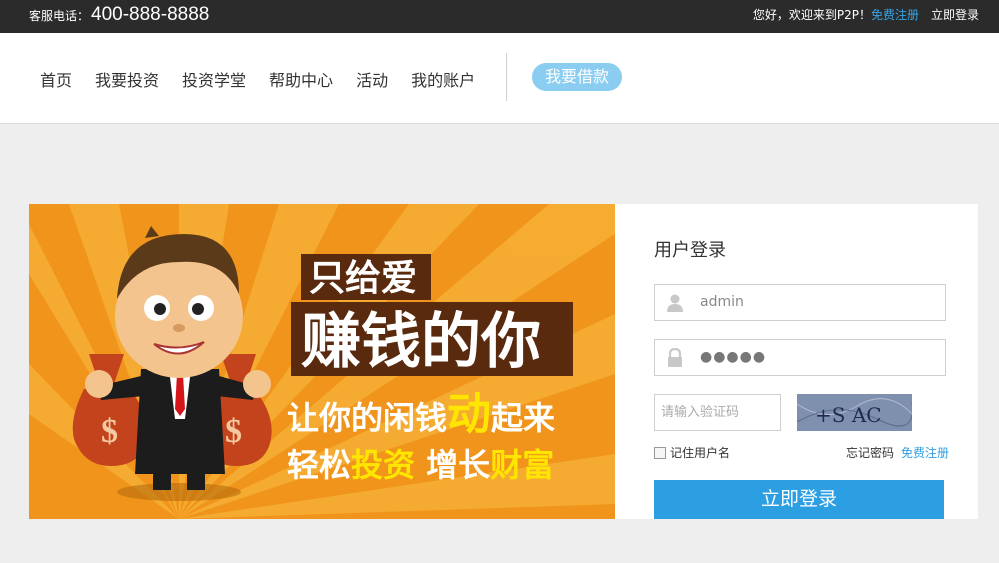 This screenshot has height=563, width=999. Describe the element at coordinates (799, 499) in the screenshot. I see `login-submit-button: 立即登录` at that location.